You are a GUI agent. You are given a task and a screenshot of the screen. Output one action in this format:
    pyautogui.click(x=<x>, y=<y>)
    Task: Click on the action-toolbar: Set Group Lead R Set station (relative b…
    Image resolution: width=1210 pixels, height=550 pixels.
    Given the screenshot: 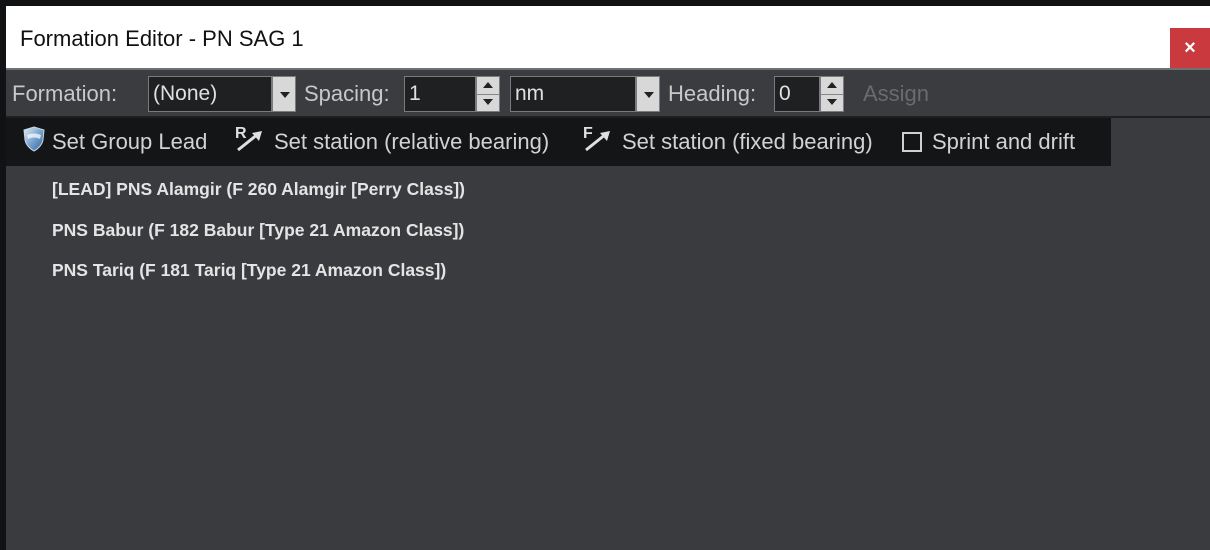 What is the action you would take?
    pyautogui.click(x=558, y=142)
    